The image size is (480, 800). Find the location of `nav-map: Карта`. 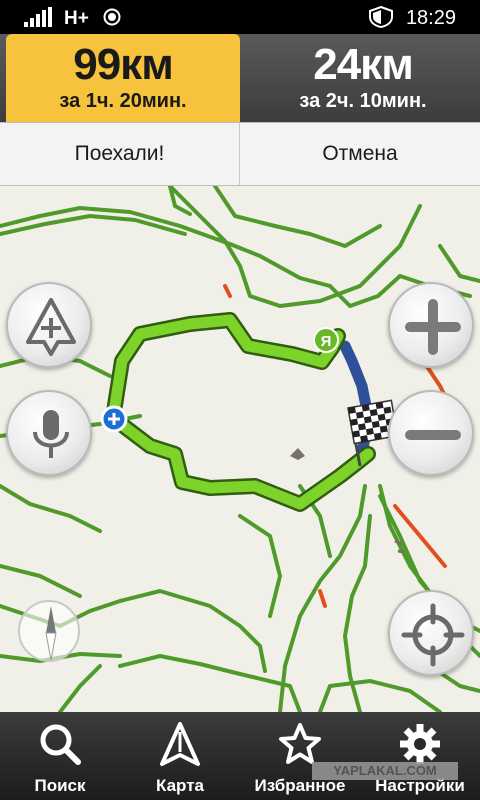

nav-map: Карта is located at coordinates (180, 756).